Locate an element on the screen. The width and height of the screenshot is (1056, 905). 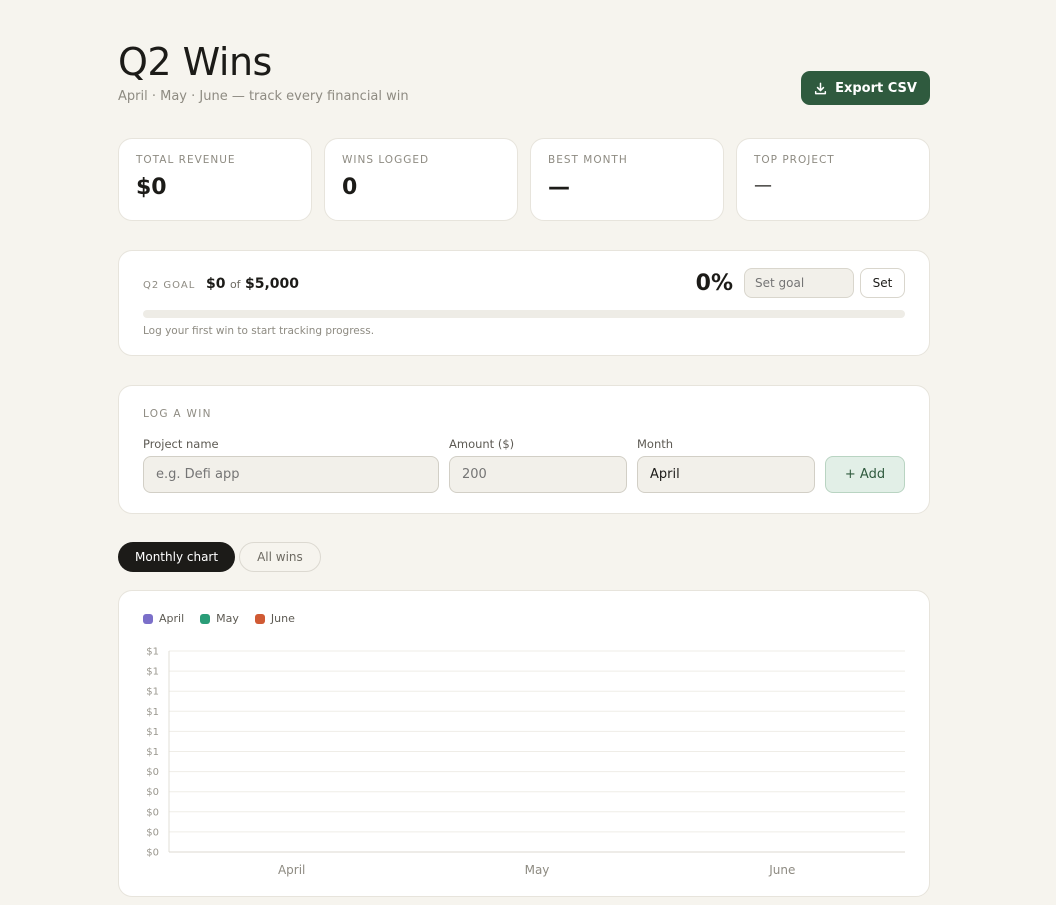
goal-input is located at coordinates (799, 283).